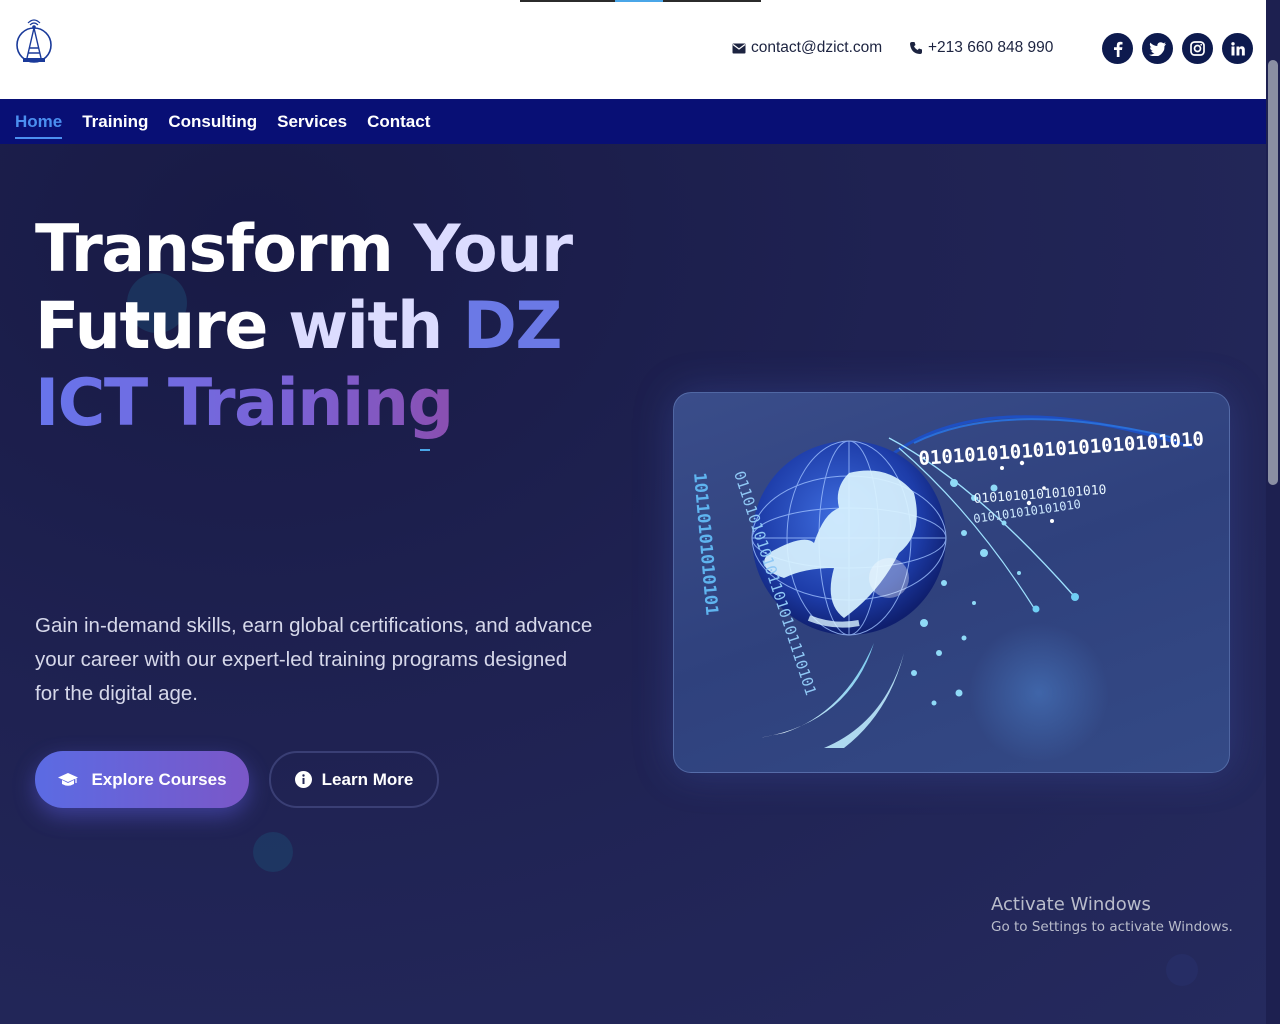 The width and height of the screenshot is (1280, 1024). Describe the element at coordinates (633, 49) in the screenshot. I see `top-header: contact@dzict.com +213 660 848 990` at that location.